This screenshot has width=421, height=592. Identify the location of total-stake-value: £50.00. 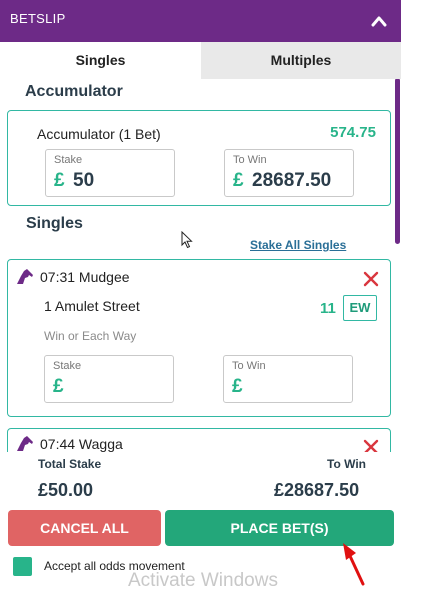
(66, 490).